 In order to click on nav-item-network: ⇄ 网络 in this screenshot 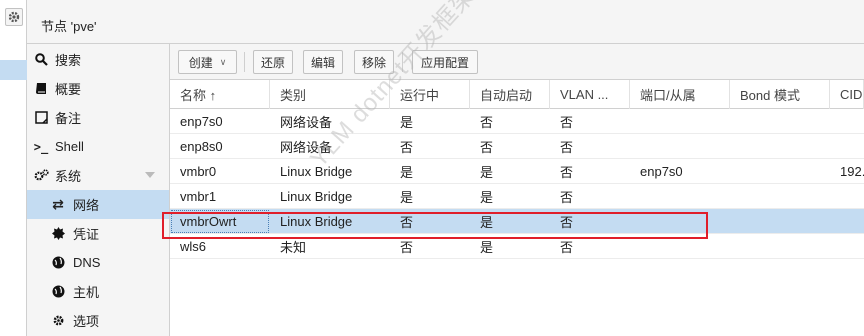, I will do `click(98, 204)`.